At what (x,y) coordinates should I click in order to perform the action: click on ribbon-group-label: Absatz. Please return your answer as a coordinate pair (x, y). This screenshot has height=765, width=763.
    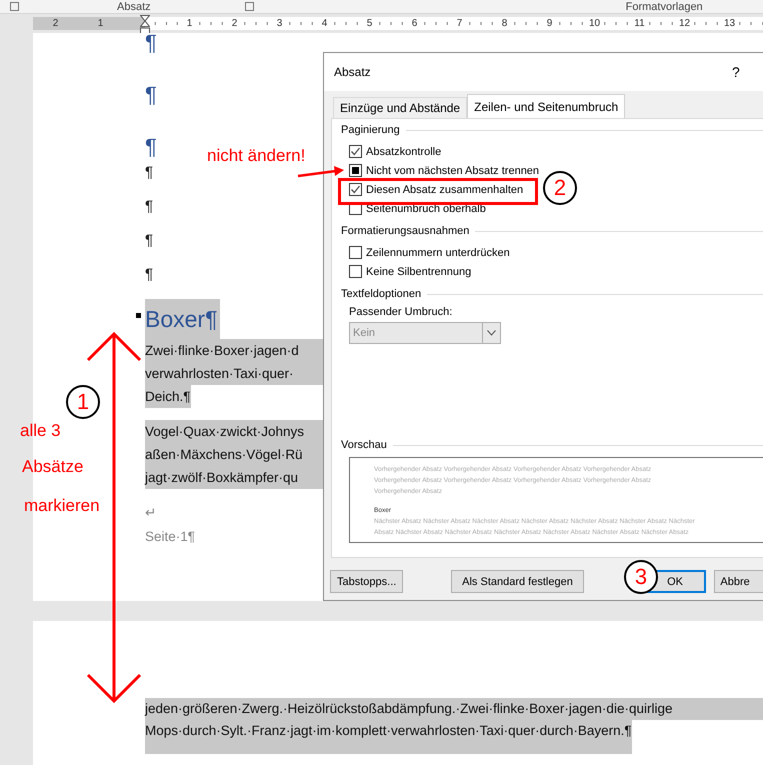
    Looking at the image, I should click on (134, 6).